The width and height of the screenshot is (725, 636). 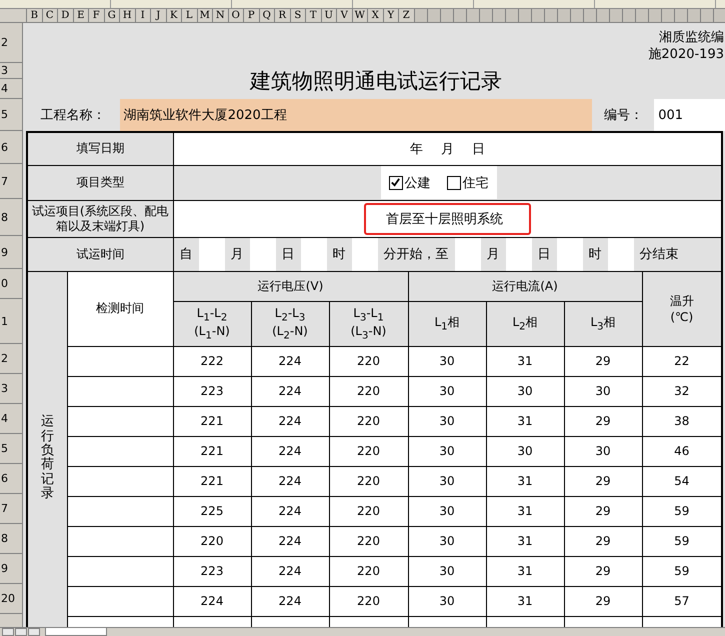 What do you see at coordinates (143, 15) in the screenshot?
I see `column-header: I` at bounding box center [143, 15].